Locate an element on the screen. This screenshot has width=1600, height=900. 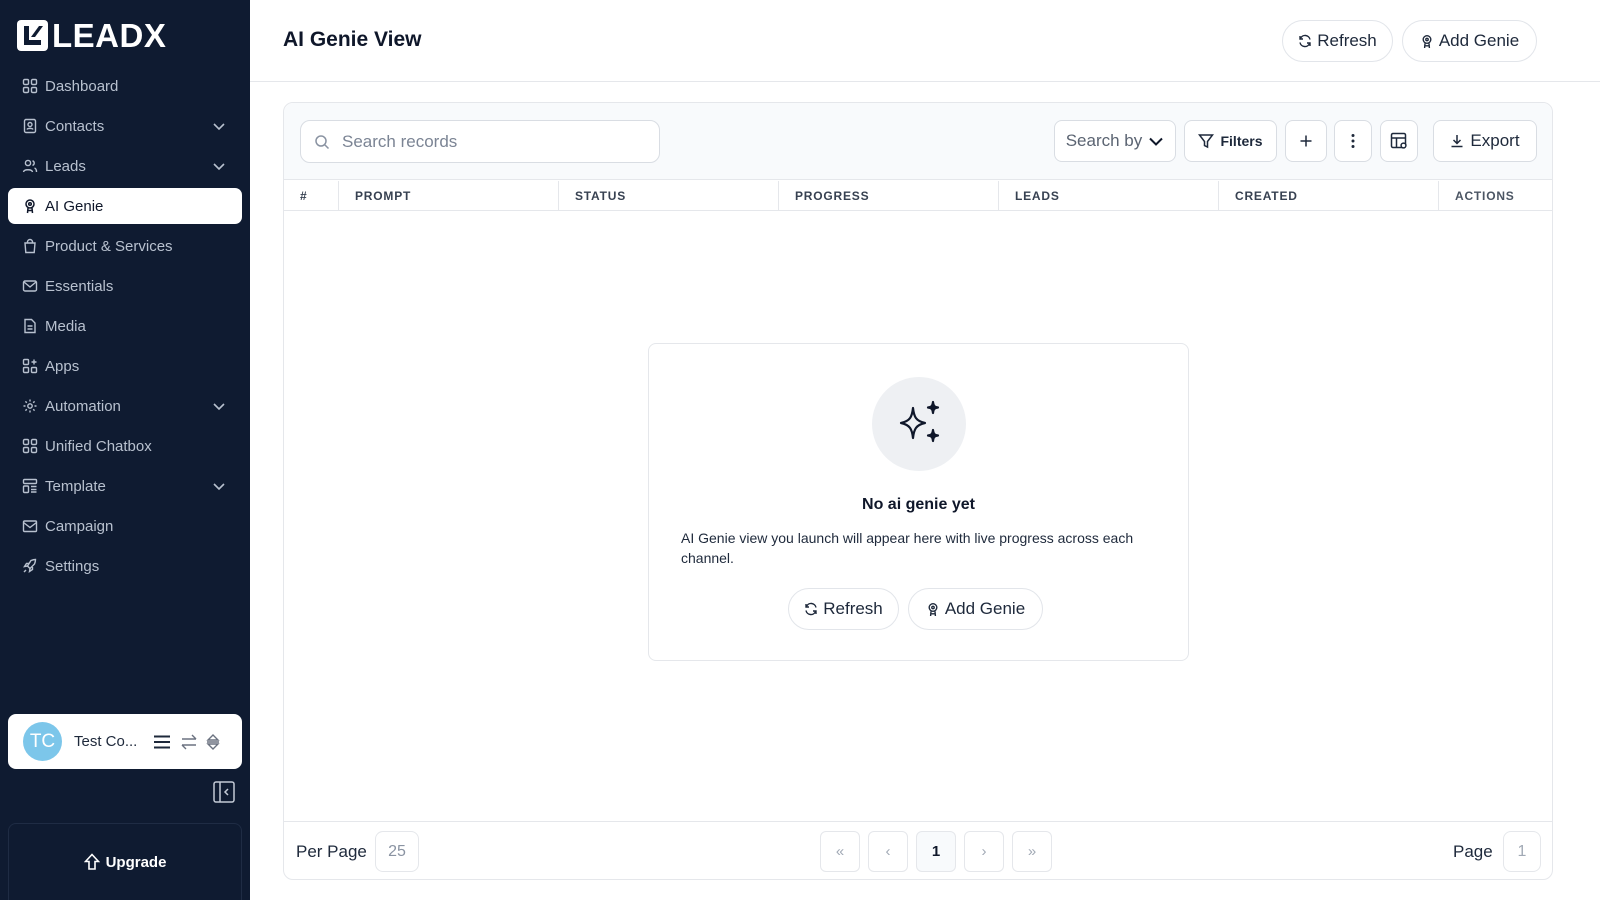
sidebar-item-dashboard: Dashboard is located at coordinates (125, 86).